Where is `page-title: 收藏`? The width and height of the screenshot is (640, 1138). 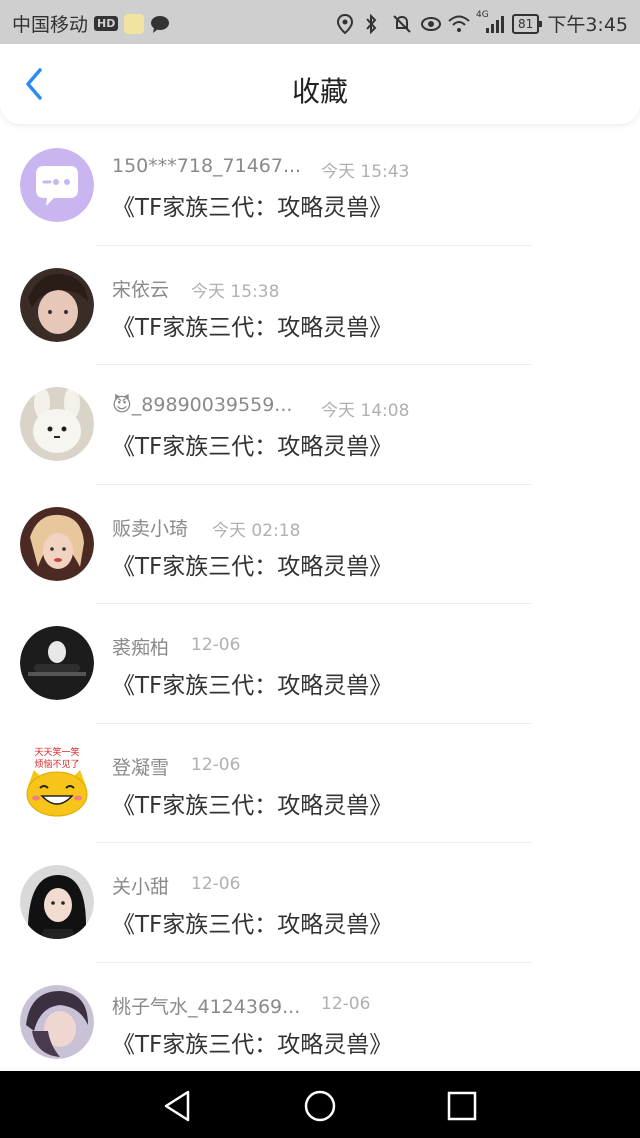
page-title: 收藏 is located at coordinates (319, 91).